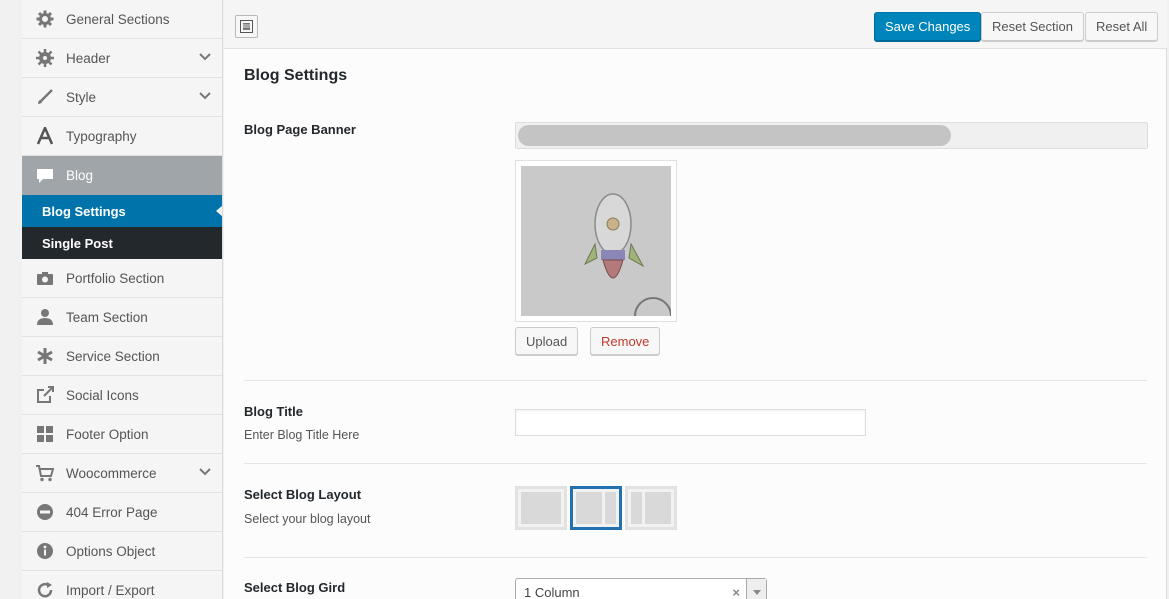  I want to click on sidebar-item-label: Typography, so click(101, 136).